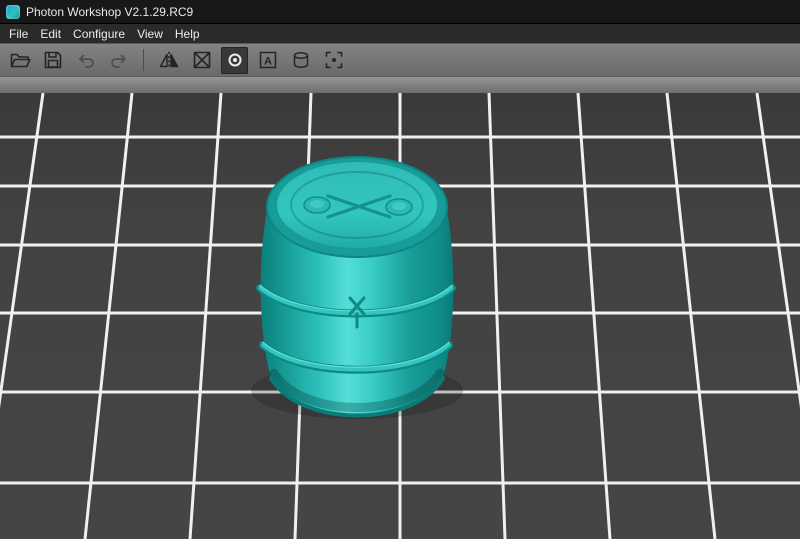 The width and height of the screenshot is (800, 539). What do you see at coordinates (317, 205) in the screenshot?
I see `barrel-bung-left` at bounding box center [317, 205].